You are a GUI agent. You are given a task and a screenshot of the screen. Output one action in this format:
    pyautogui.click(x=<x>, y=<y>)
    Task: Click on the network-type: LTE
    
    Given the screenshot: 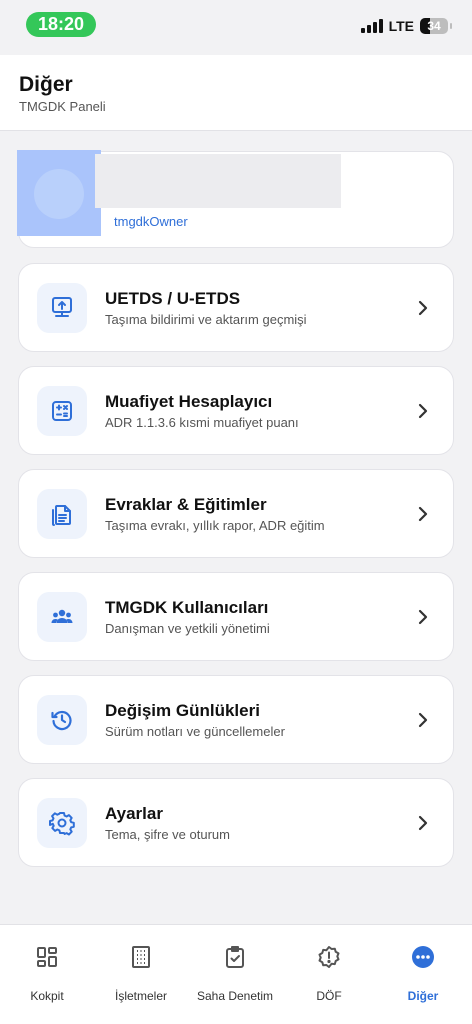 What is the action you would take?
    pyautogui.click(x=401, y=26)
    